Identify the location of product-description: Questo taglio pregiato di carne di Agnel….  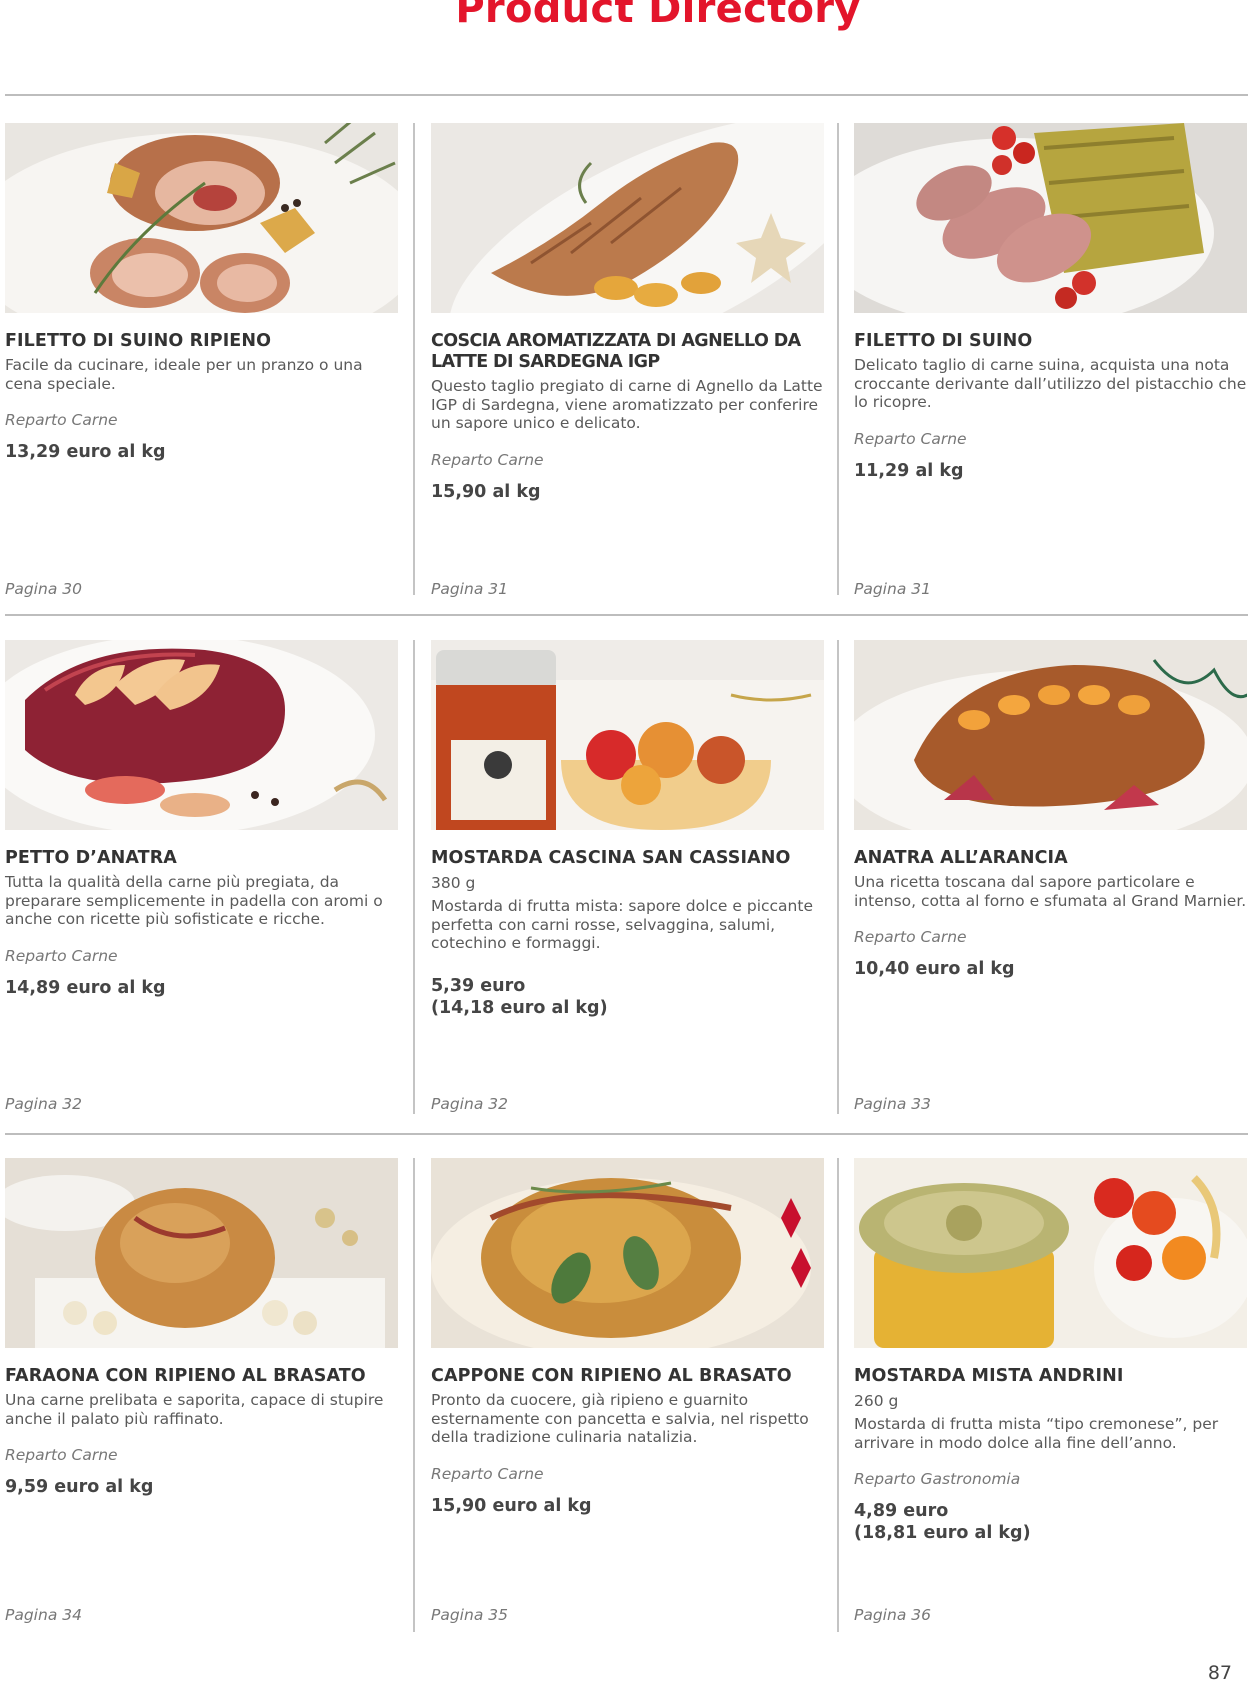
(627, 405).